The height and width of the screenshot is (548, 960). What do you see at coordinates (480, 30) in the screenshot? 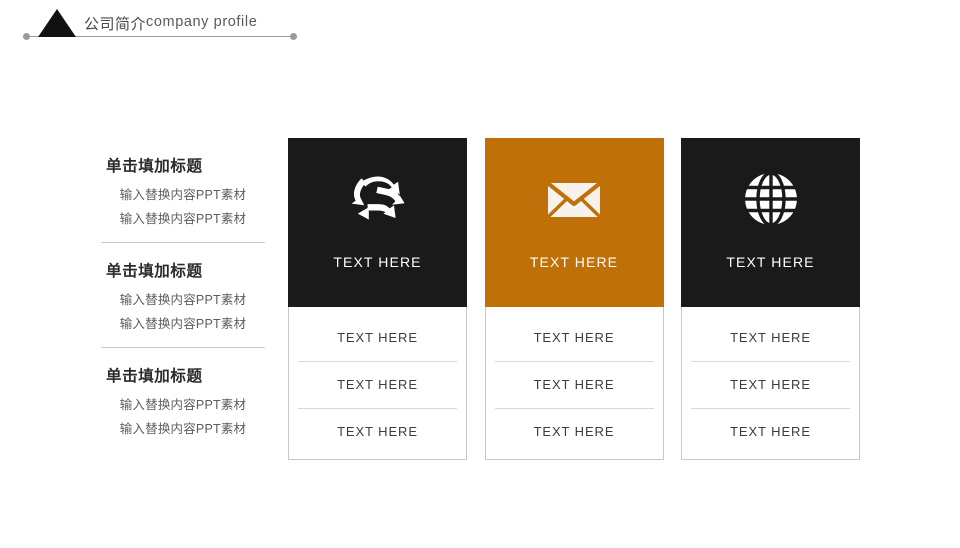
I see `slide-header: 公司简介 company profile` at bounding box center [480, 30].